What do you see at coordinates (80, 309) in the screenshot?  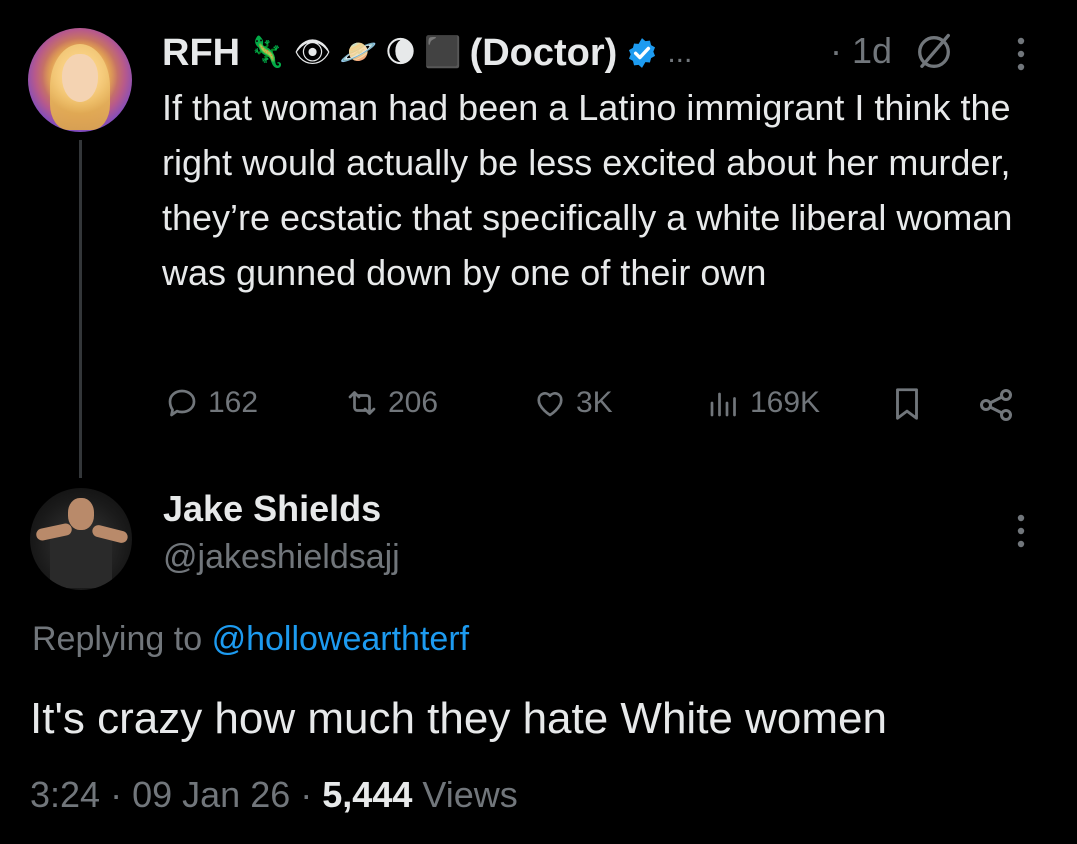 I see `thread-line` at bounding box center [80, 309].